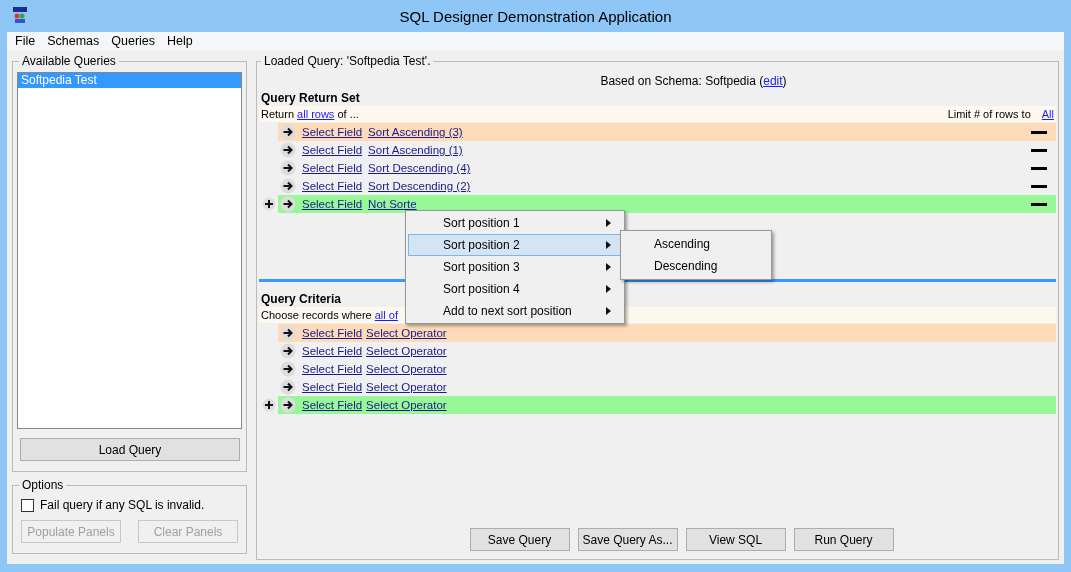 This screenshot has width=1071, height=572. What do you see at coordinates (415, 150) in the screenshot?
I see `sort-link: Sort Ascending (1)` at bounding box center [415, 150].